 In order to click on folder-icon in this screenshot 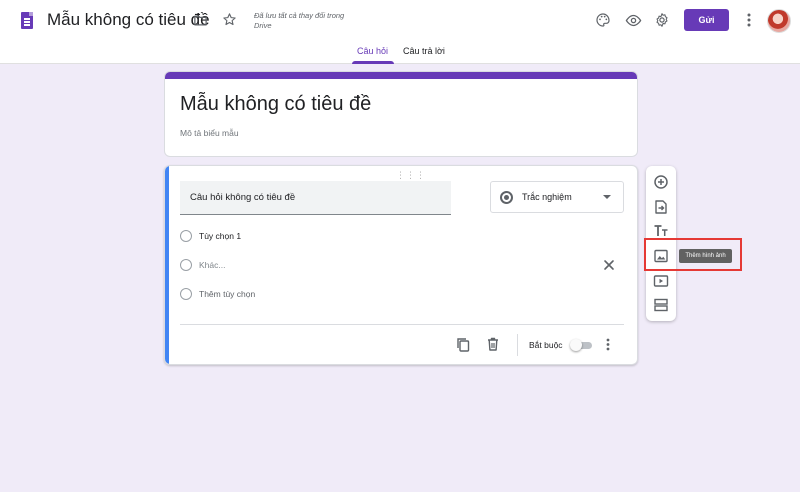, I will do `click(200, 20)`.